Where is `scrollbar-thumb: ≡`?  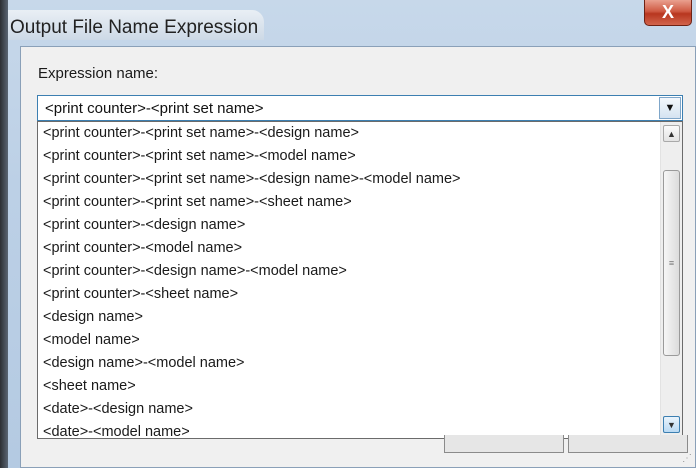
scrollbar-thumb: ≡ is located at coordinates (671, 263).